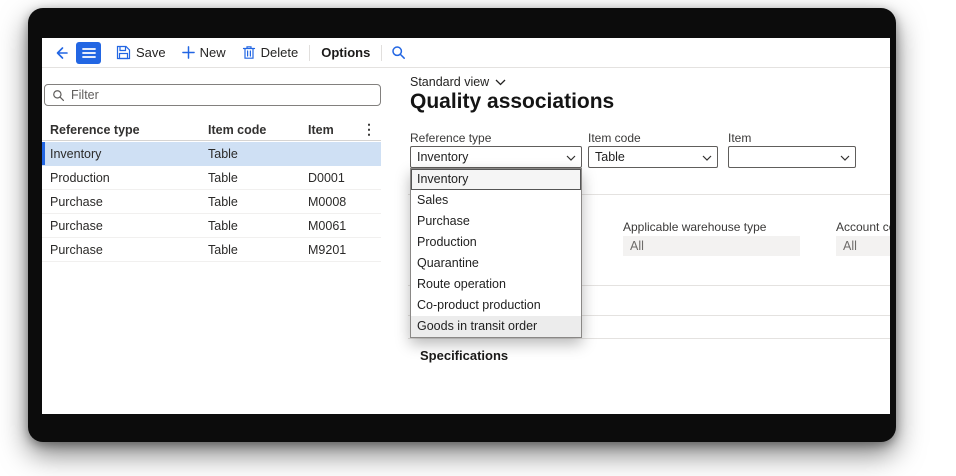 This screenshot has width=956, height=476. I want to click on account-code-label: Account code, so click(863, 227).